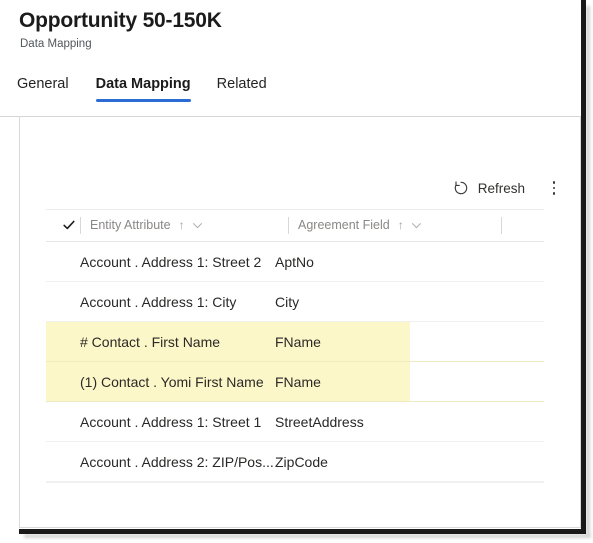 The width and height of the screenshot is (593, 543). Describe the element at coordinates (171, 261) in the screenshot. I see `cell-entity-attribute: Account . Address 1: Street 2` at that location.